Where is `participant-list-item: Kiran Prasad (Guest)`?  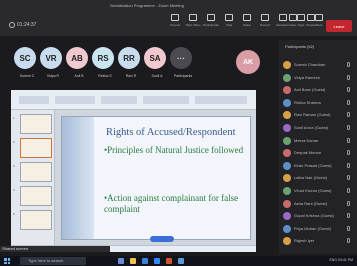 participant-list-item: Kiran Prasad (Guest) is located at coordinates (319, 166).